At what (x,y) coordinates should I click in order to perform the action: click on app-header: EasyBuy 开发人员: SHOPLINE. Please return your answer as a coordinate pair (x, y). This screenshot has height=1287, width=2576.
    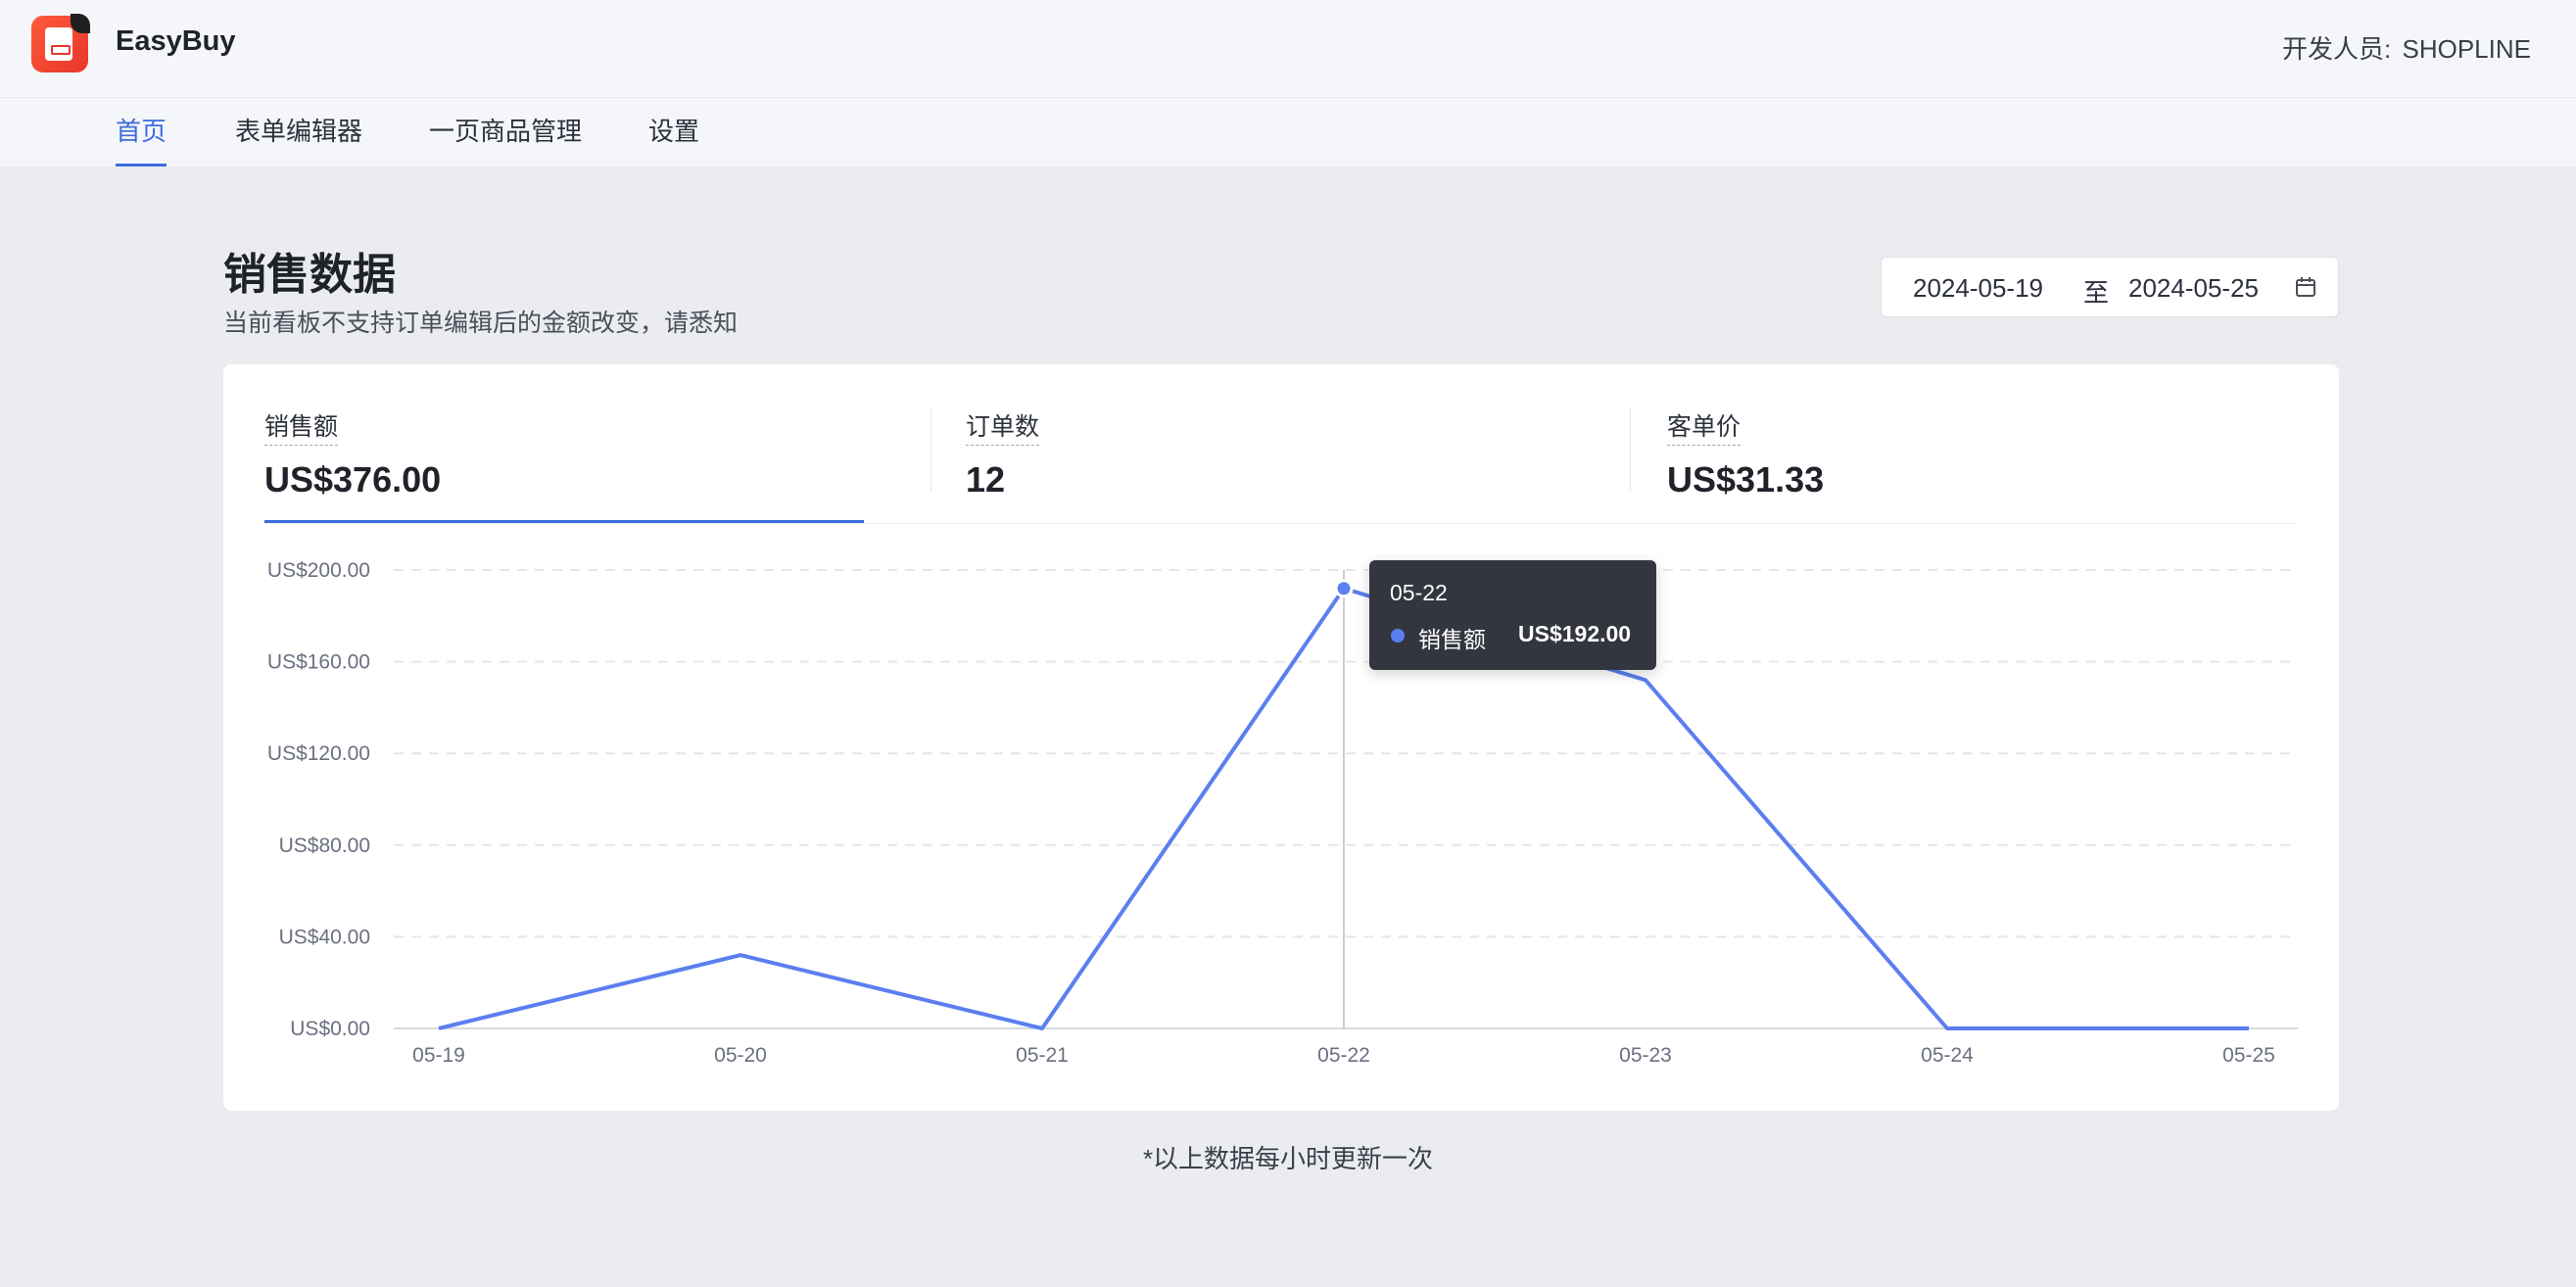
    Looking at the image, I should click on (1288, 49).